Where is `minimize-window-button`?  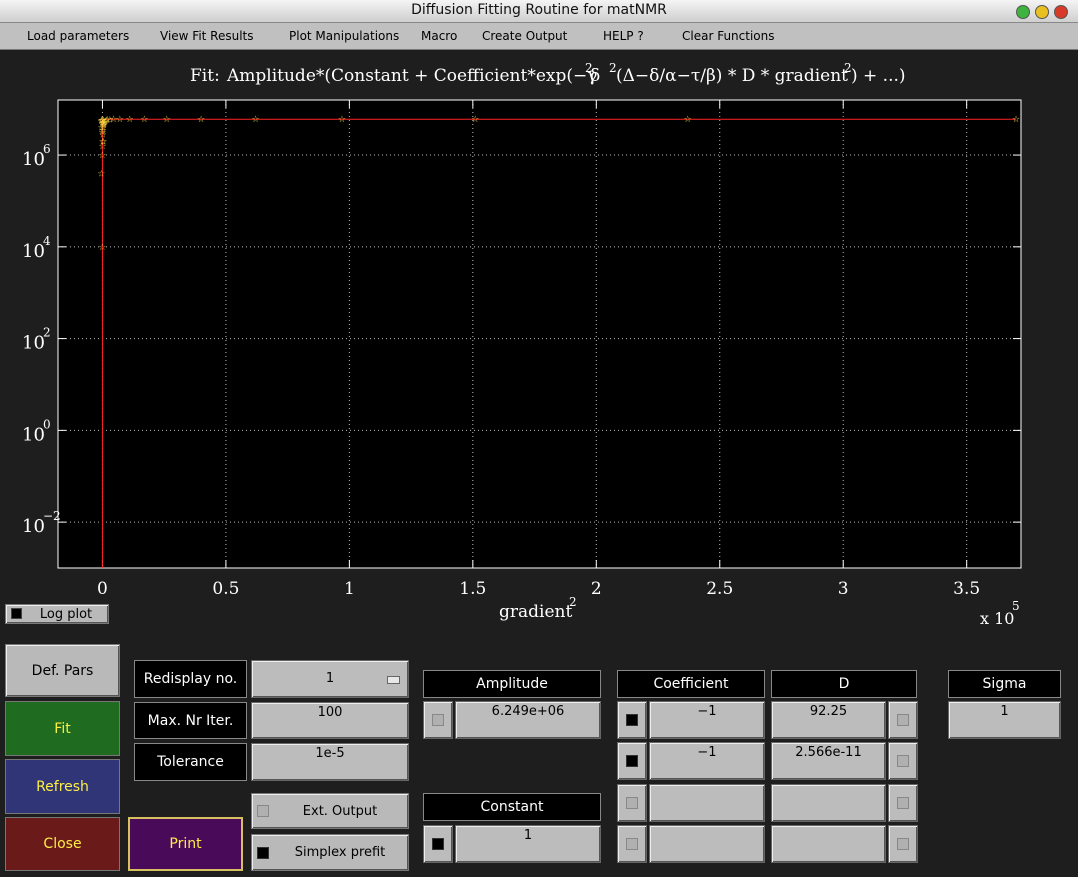
minimize-window-button is located at coordinates (1042, 12).